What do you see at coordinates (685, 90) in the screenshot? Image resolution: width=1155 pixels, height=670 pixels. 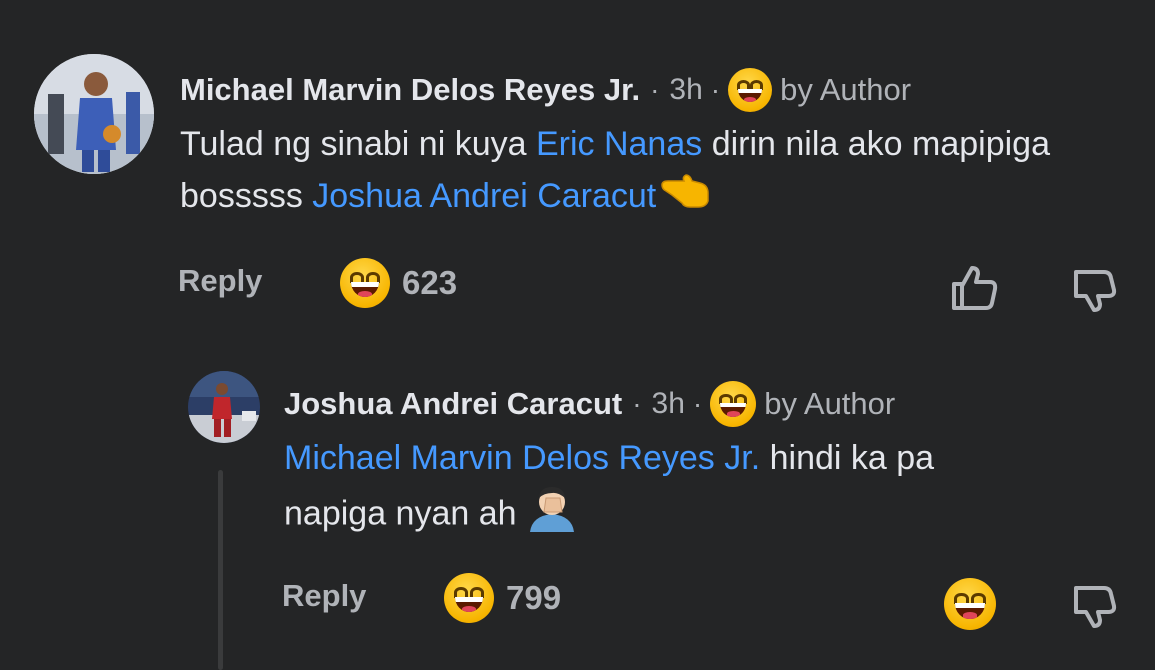 I see `comment-timestamp: 3h` at bounding box center [685, 90].